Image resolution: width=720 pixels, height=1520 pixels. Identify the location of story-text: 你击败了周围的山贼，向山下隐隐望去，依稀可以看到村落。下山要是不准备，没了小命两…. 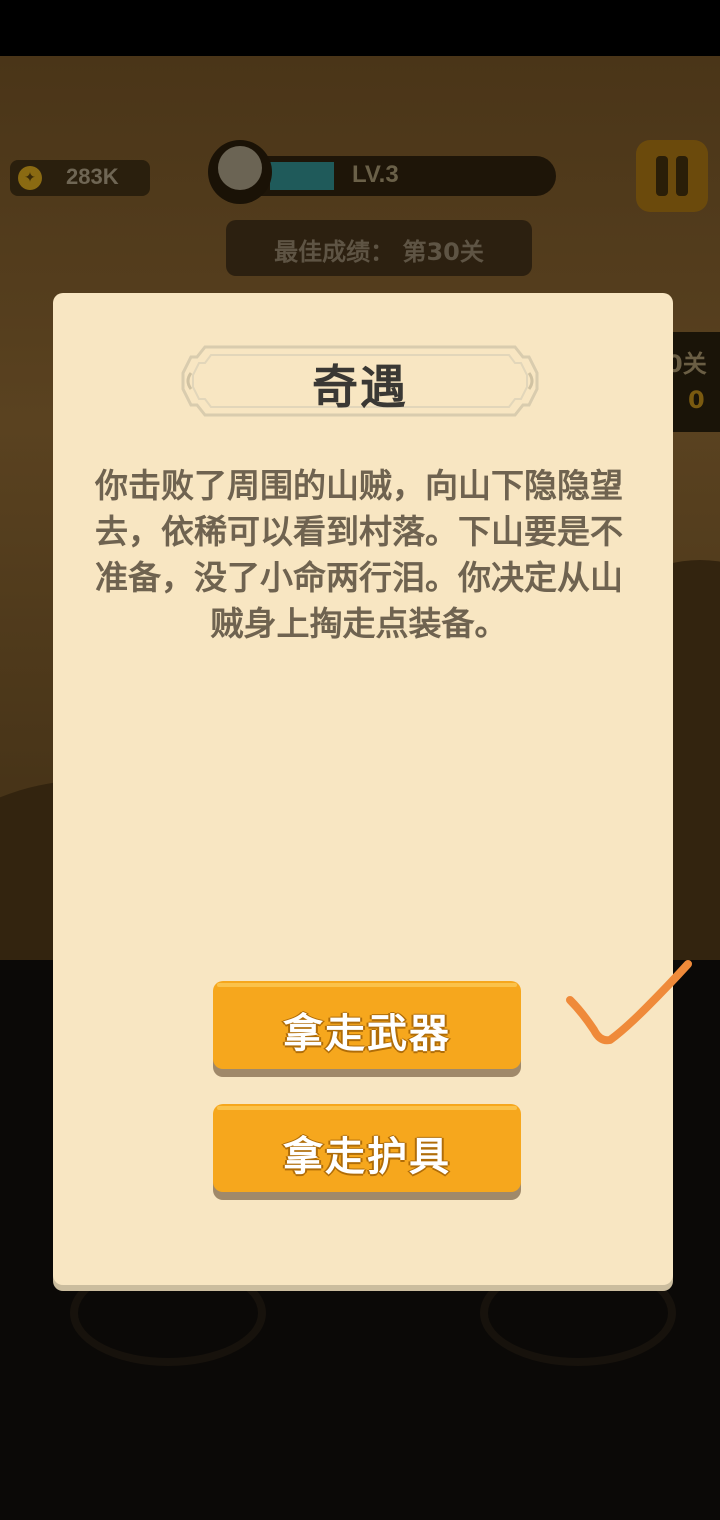
(359, 554).